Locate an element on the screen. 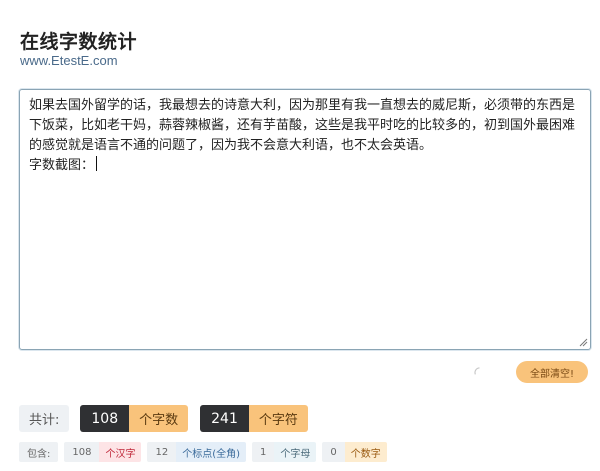 The image size is (600, 471). hanzi-count-chip: 108 个汉字 is located at coordinates (103, 452).